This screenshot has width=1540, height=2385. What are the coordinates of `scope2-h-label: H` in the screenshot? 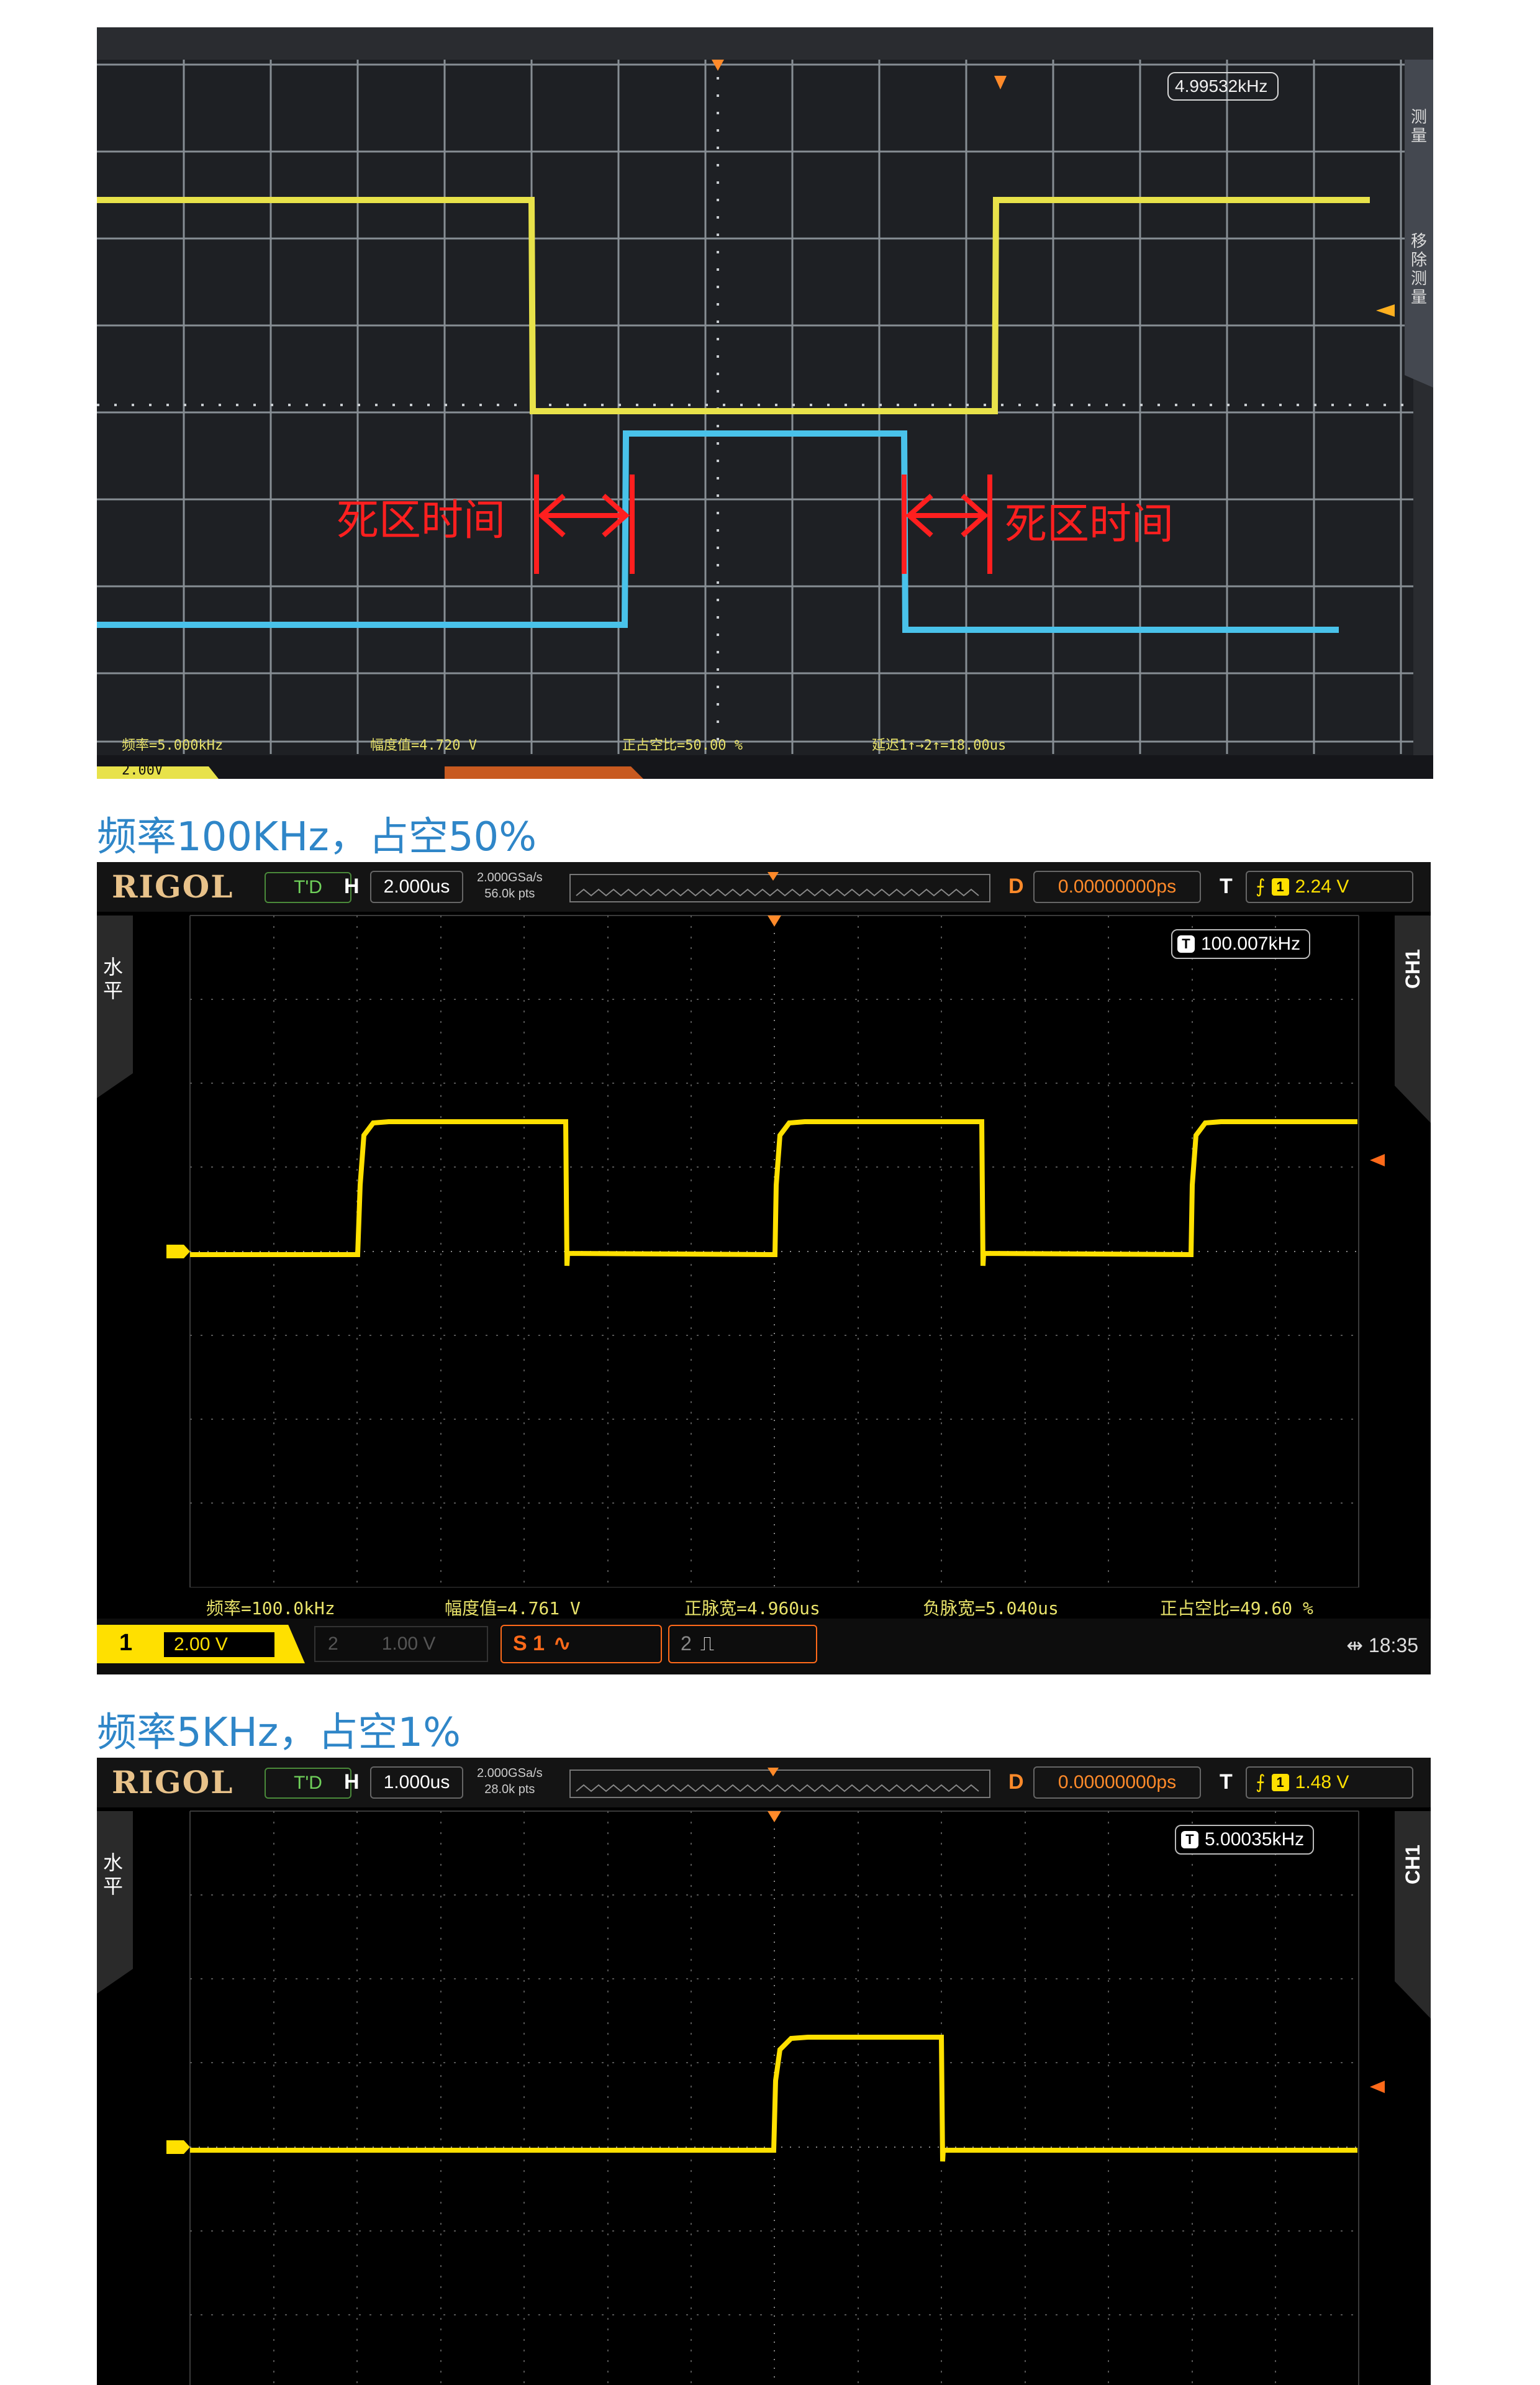 It's located at (352, 1782).